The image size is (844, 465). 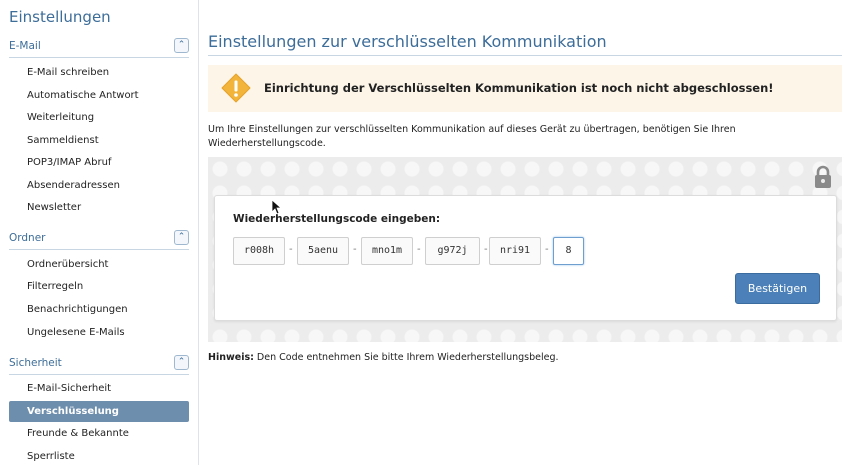 What do you see at coordinates (99, 388) in the screenshot?
I see `sidebar-item-email-sicherheit: E-Mail-Sicherheit` at bounding box center [99, 388].